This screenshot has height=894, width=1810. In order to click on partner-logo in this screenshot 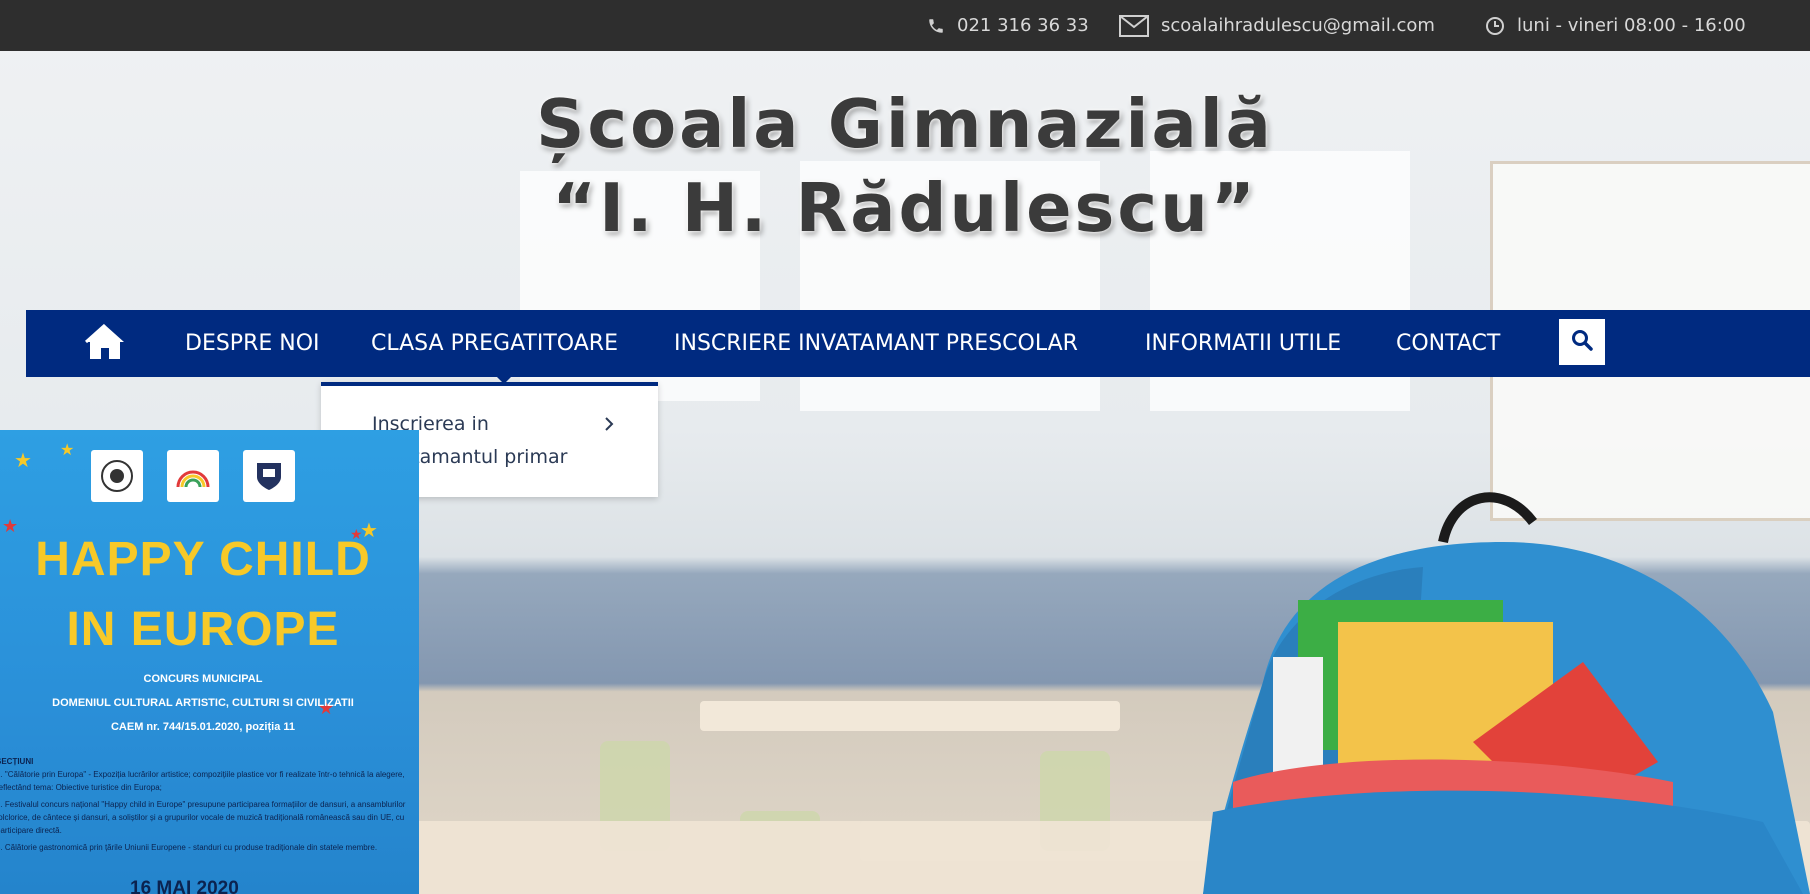, I will do `click(117, 476)`.